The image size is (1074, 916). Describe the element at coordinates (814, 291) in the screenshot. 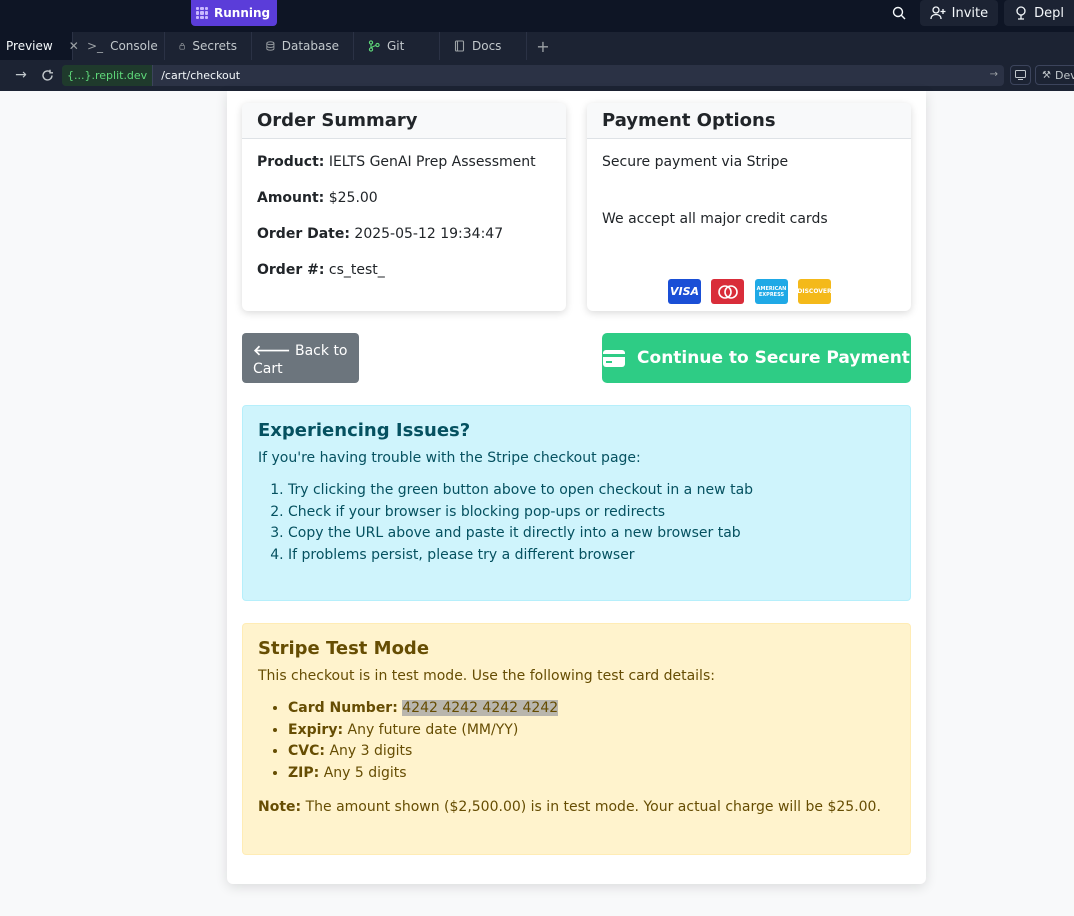

I see `discover-card-icon: DISCOVER` at that location.